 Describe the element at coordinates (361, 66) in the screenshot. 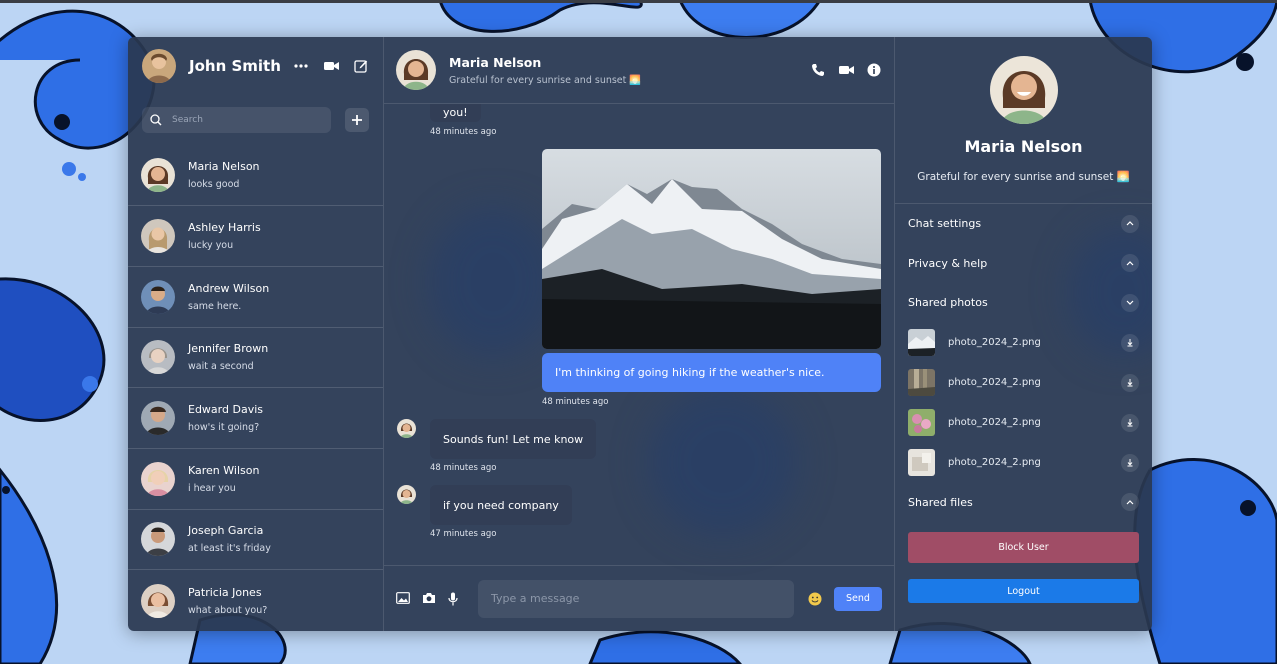

I see `compose-icon` at that location.